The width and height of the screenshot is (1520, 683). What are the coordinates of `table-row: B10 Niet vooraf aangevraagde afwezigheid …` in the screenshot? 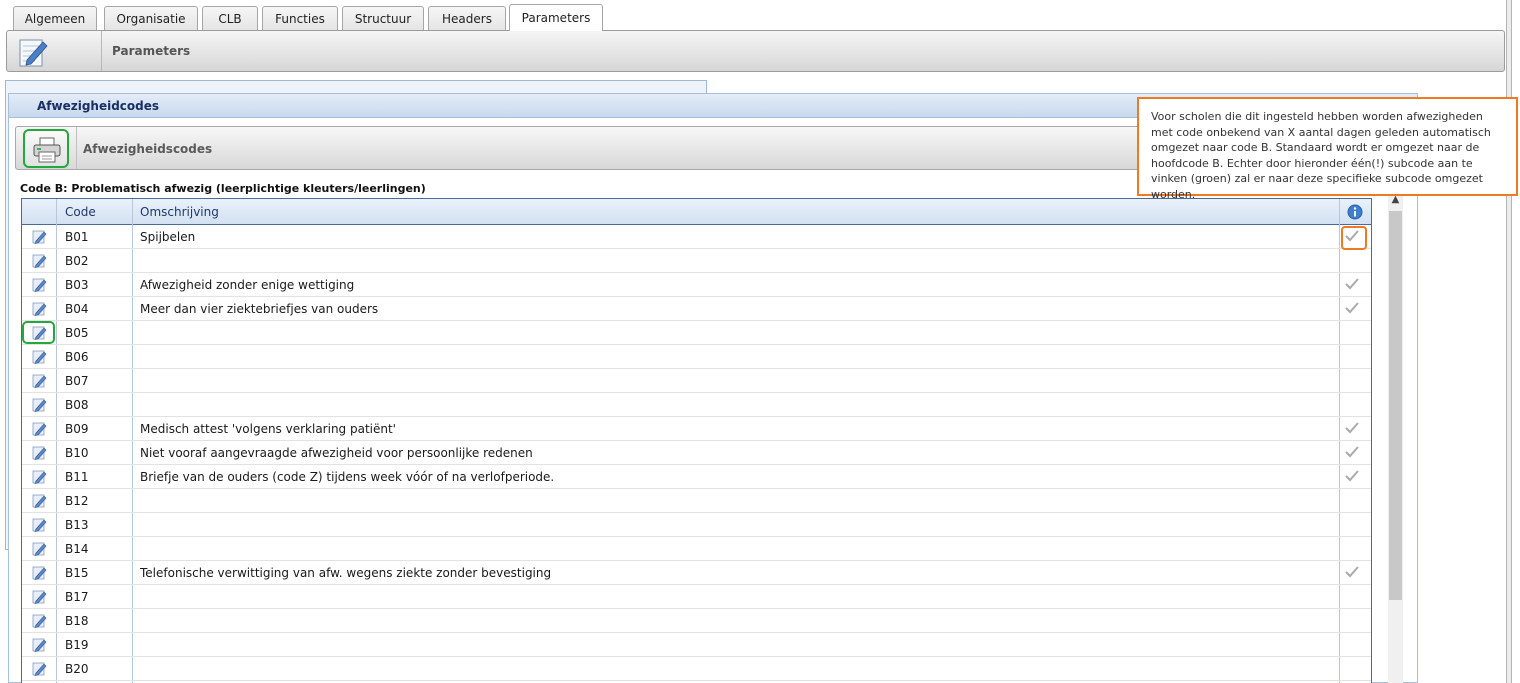 It's located at (696, 453).